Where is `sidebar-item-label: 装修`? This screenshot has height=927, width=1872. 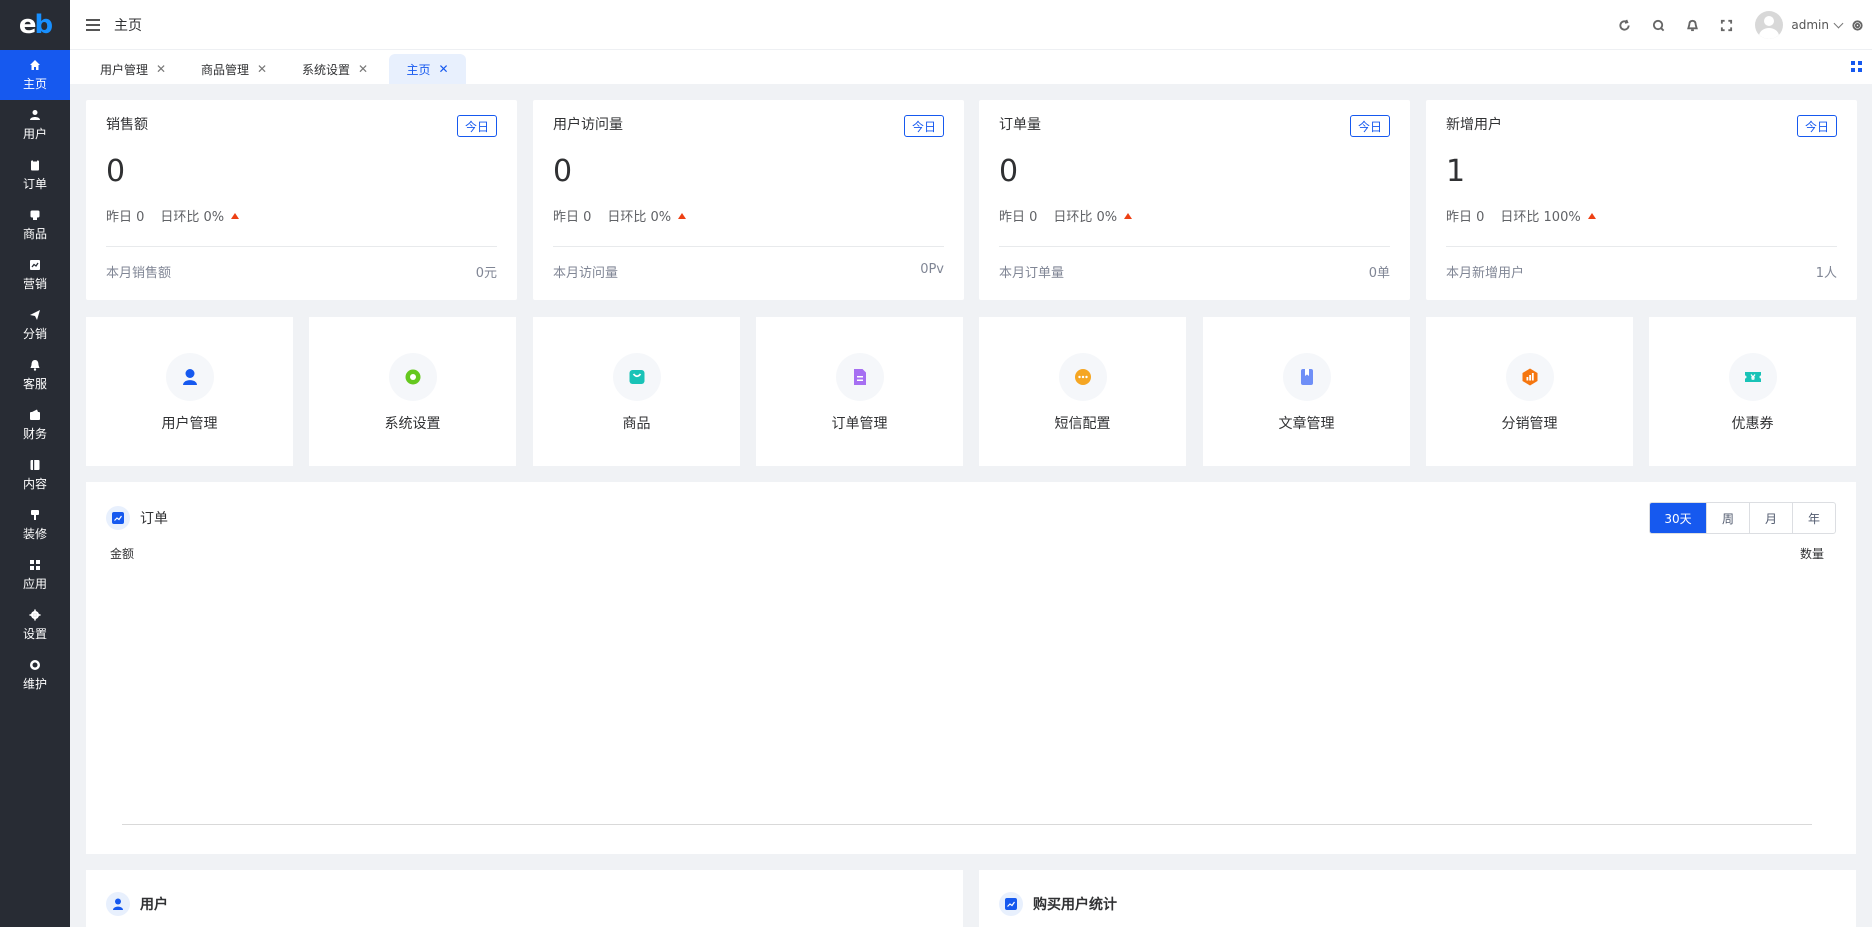
sidebar-item-label: 装修 is located at coordinates (34, 533).